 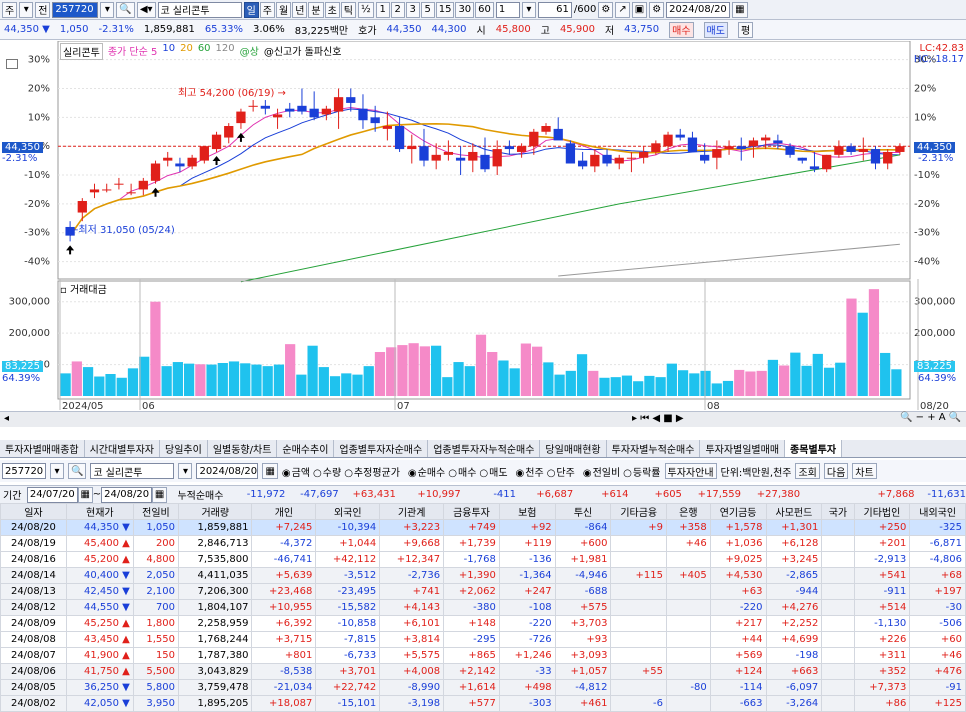 I want to click on speaker-icon: ◀▾, so click(x=146, y=9).